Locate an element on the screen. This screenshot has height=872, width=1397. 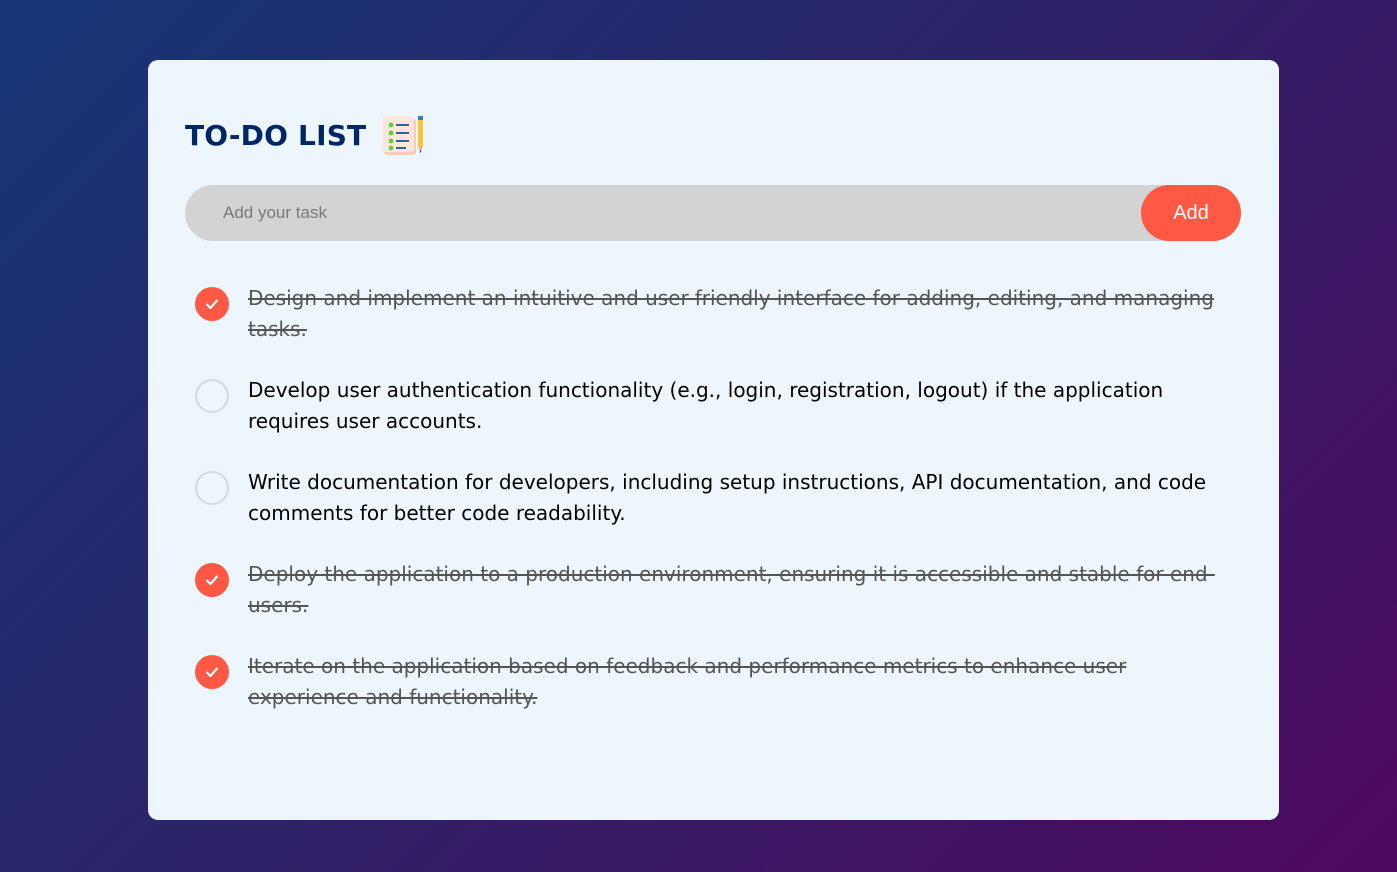
task-input-row: Add is located at coordinates (713, 213).